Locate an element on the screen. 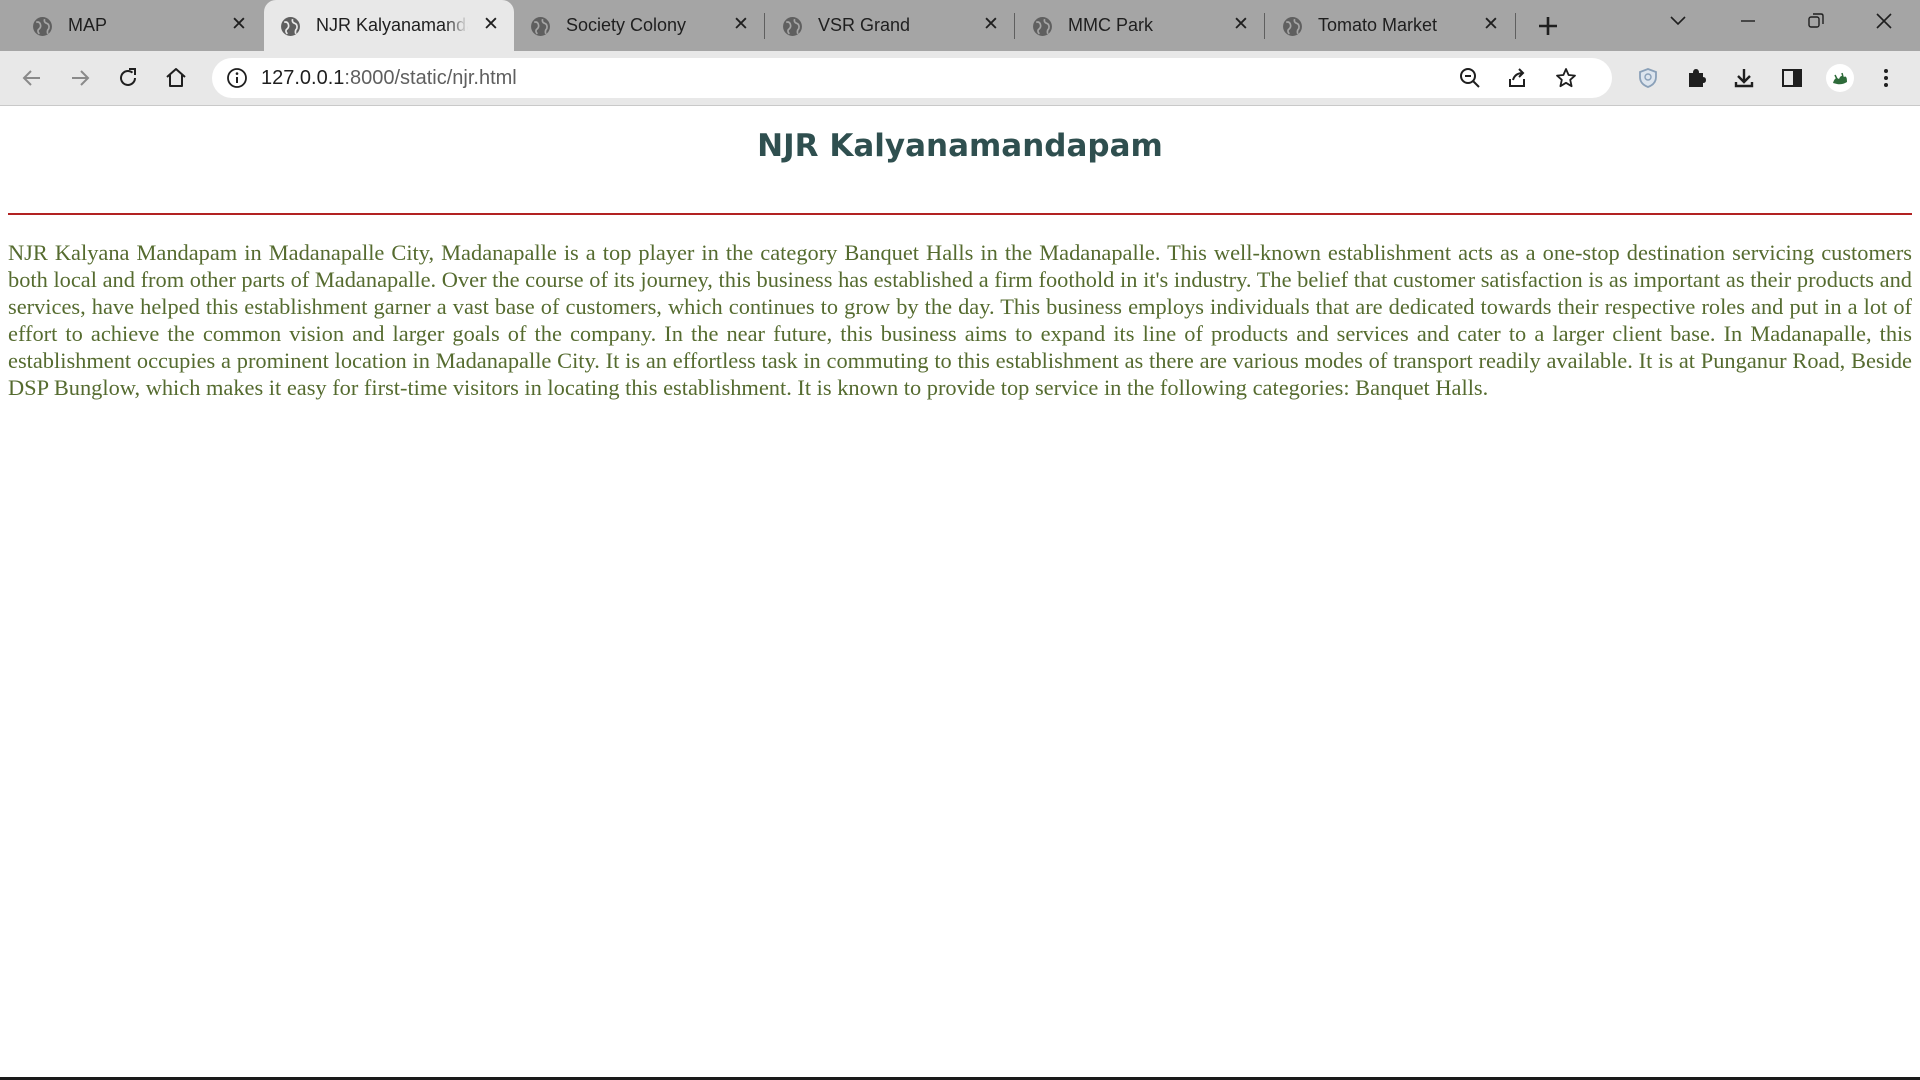 The image size is (1920, 1080). forward-button is located at coordinates (80, 78).